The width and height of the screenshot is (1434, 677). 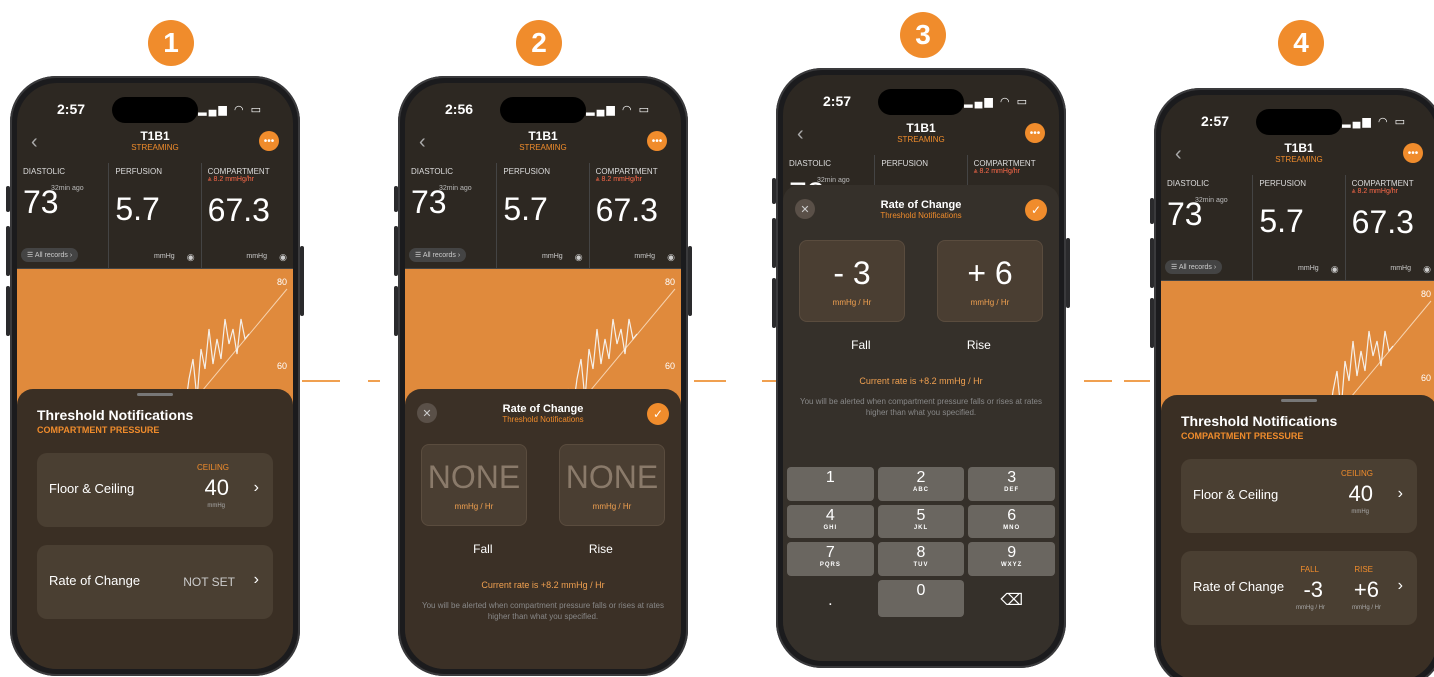 I want to click on keypad-key: 4 GHI, so click(x=830, y=521).